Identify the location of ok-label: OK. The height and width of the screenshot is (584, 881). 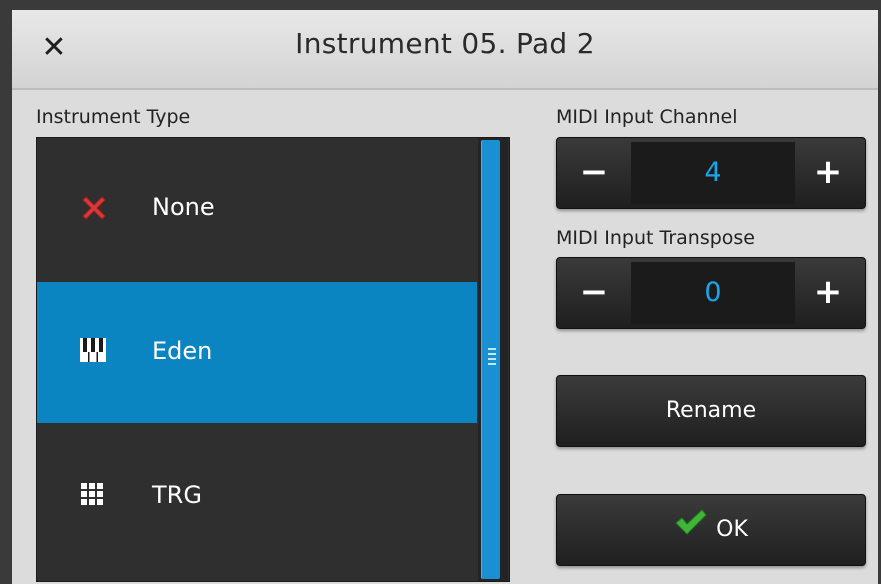
(732, 529).